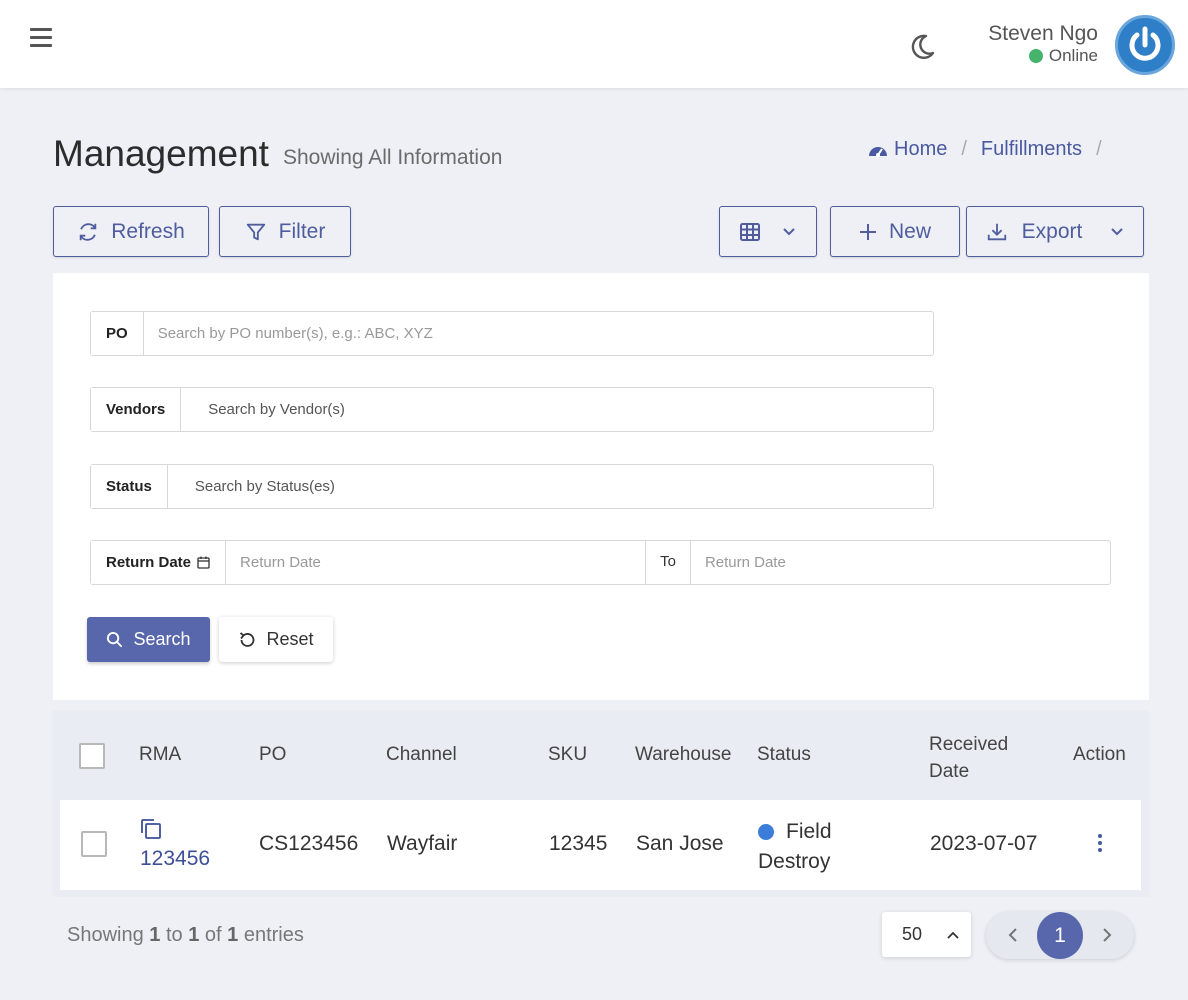 The height and width of the screenshot is (1000, 1188). I want to click on return-date-label-text: Return Date, so click(149, 562).